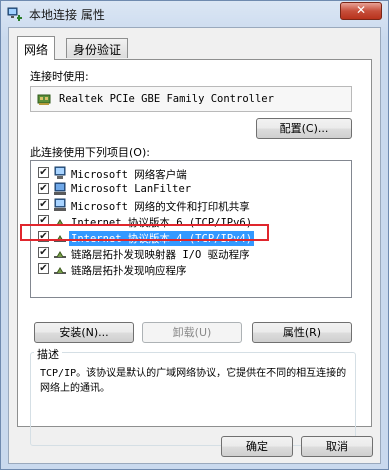  I want to click on items-label: 此连接使用下列项目(O):, so click(90, 152).